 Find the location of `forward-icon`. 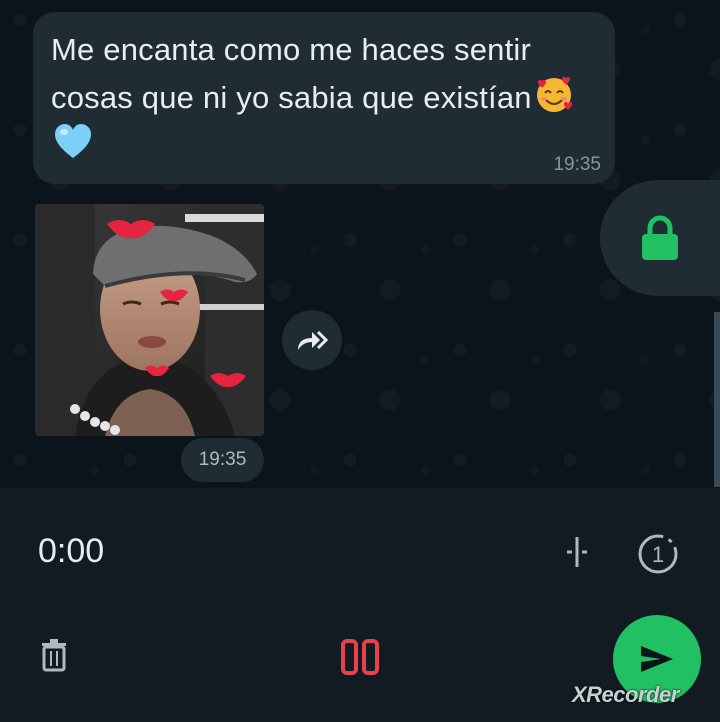

forward-icon is located at coordinates (313, 340).